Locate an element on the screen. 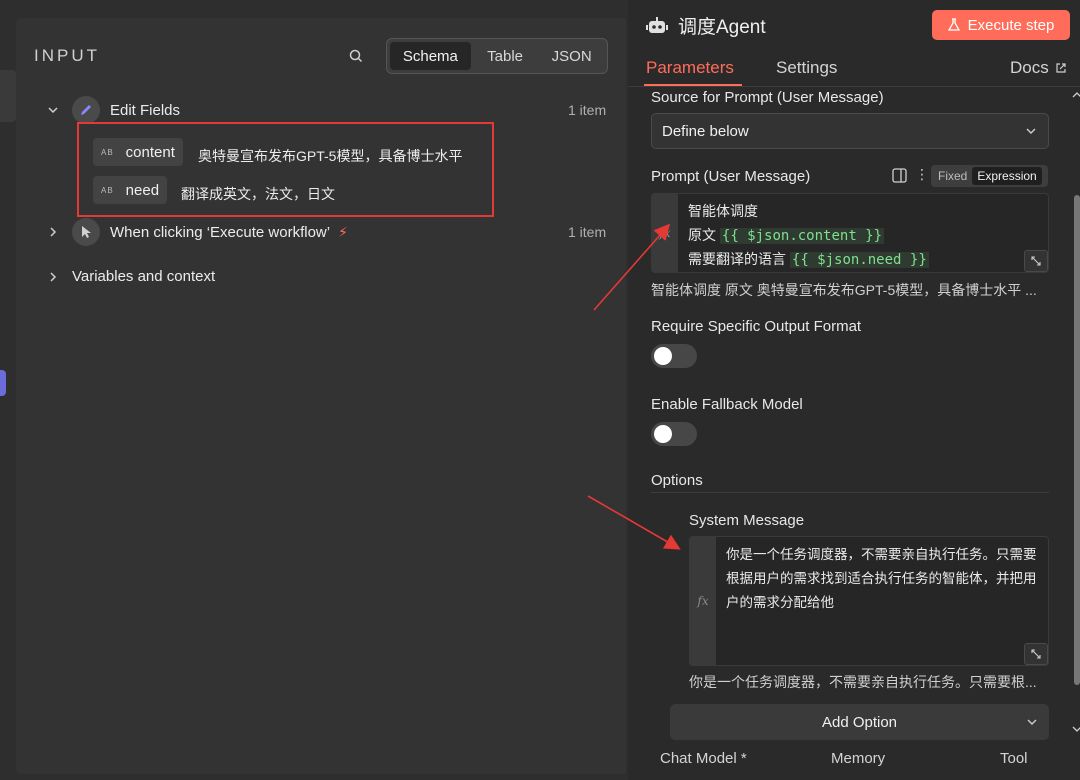  fixed-expression-toggle: Fixed Expression is located at coordinates (989, 176).